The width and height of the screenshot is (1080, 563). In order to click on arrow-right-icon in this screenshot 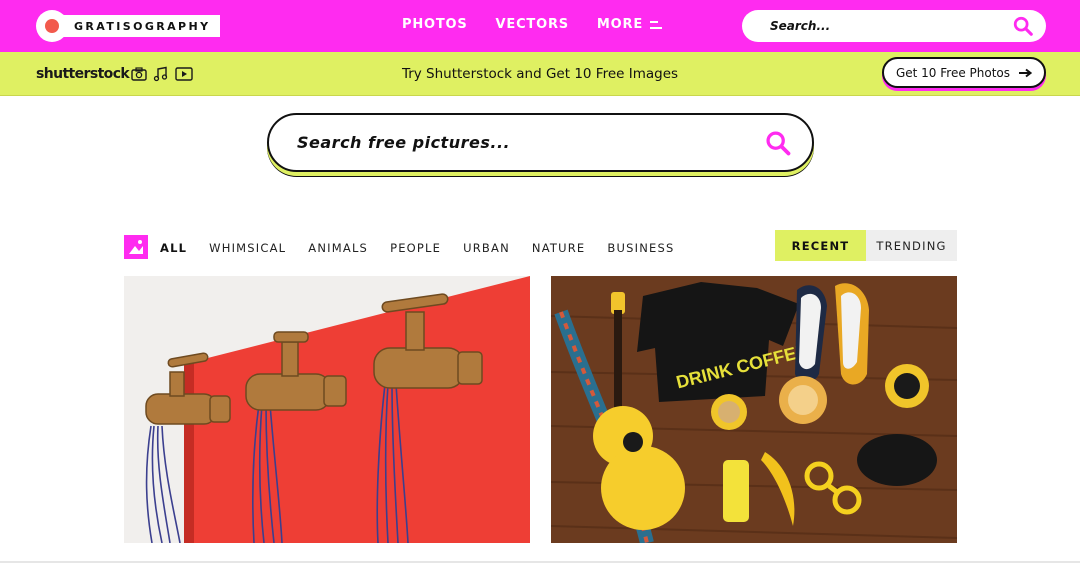, I will do `click(1026, 72)`.